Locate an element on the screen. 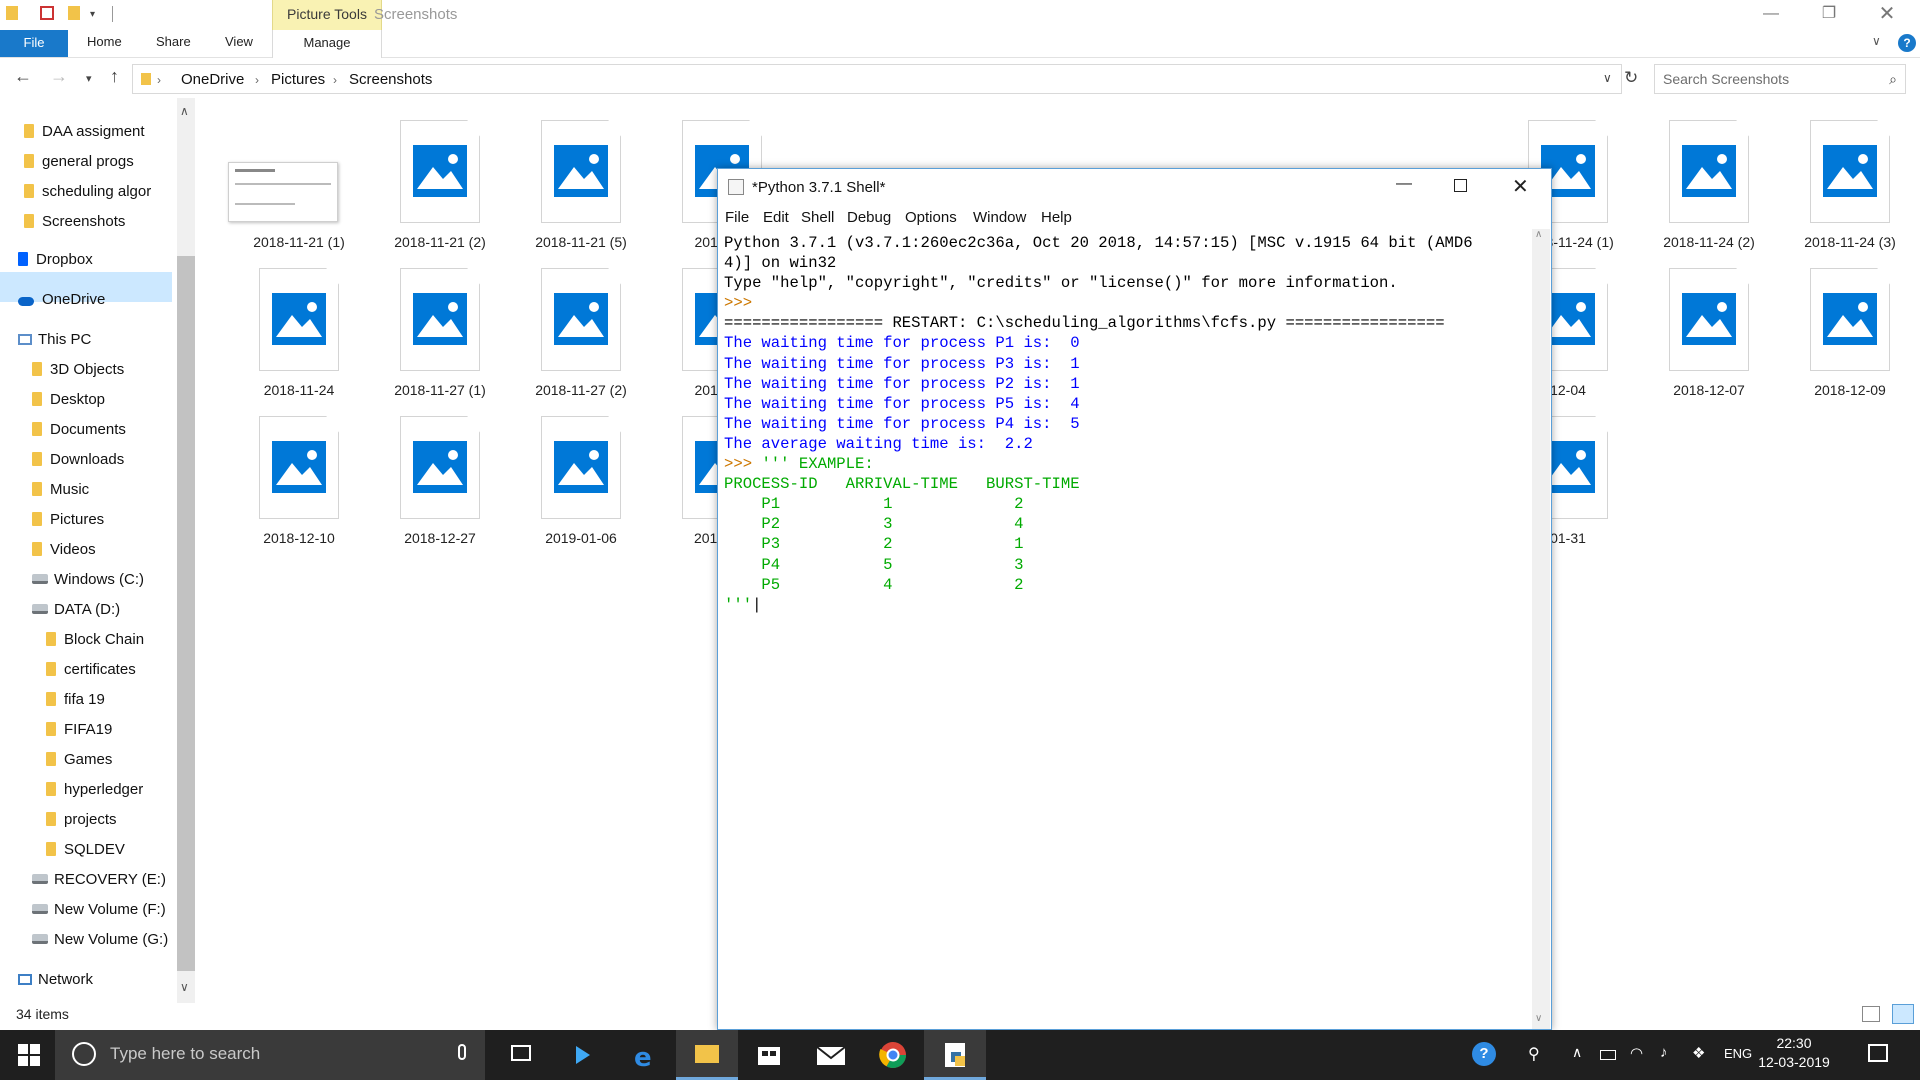 This screenshot has width=1920, height=1085. large-icons-view-icon is located at coordinates (1903, 1014).